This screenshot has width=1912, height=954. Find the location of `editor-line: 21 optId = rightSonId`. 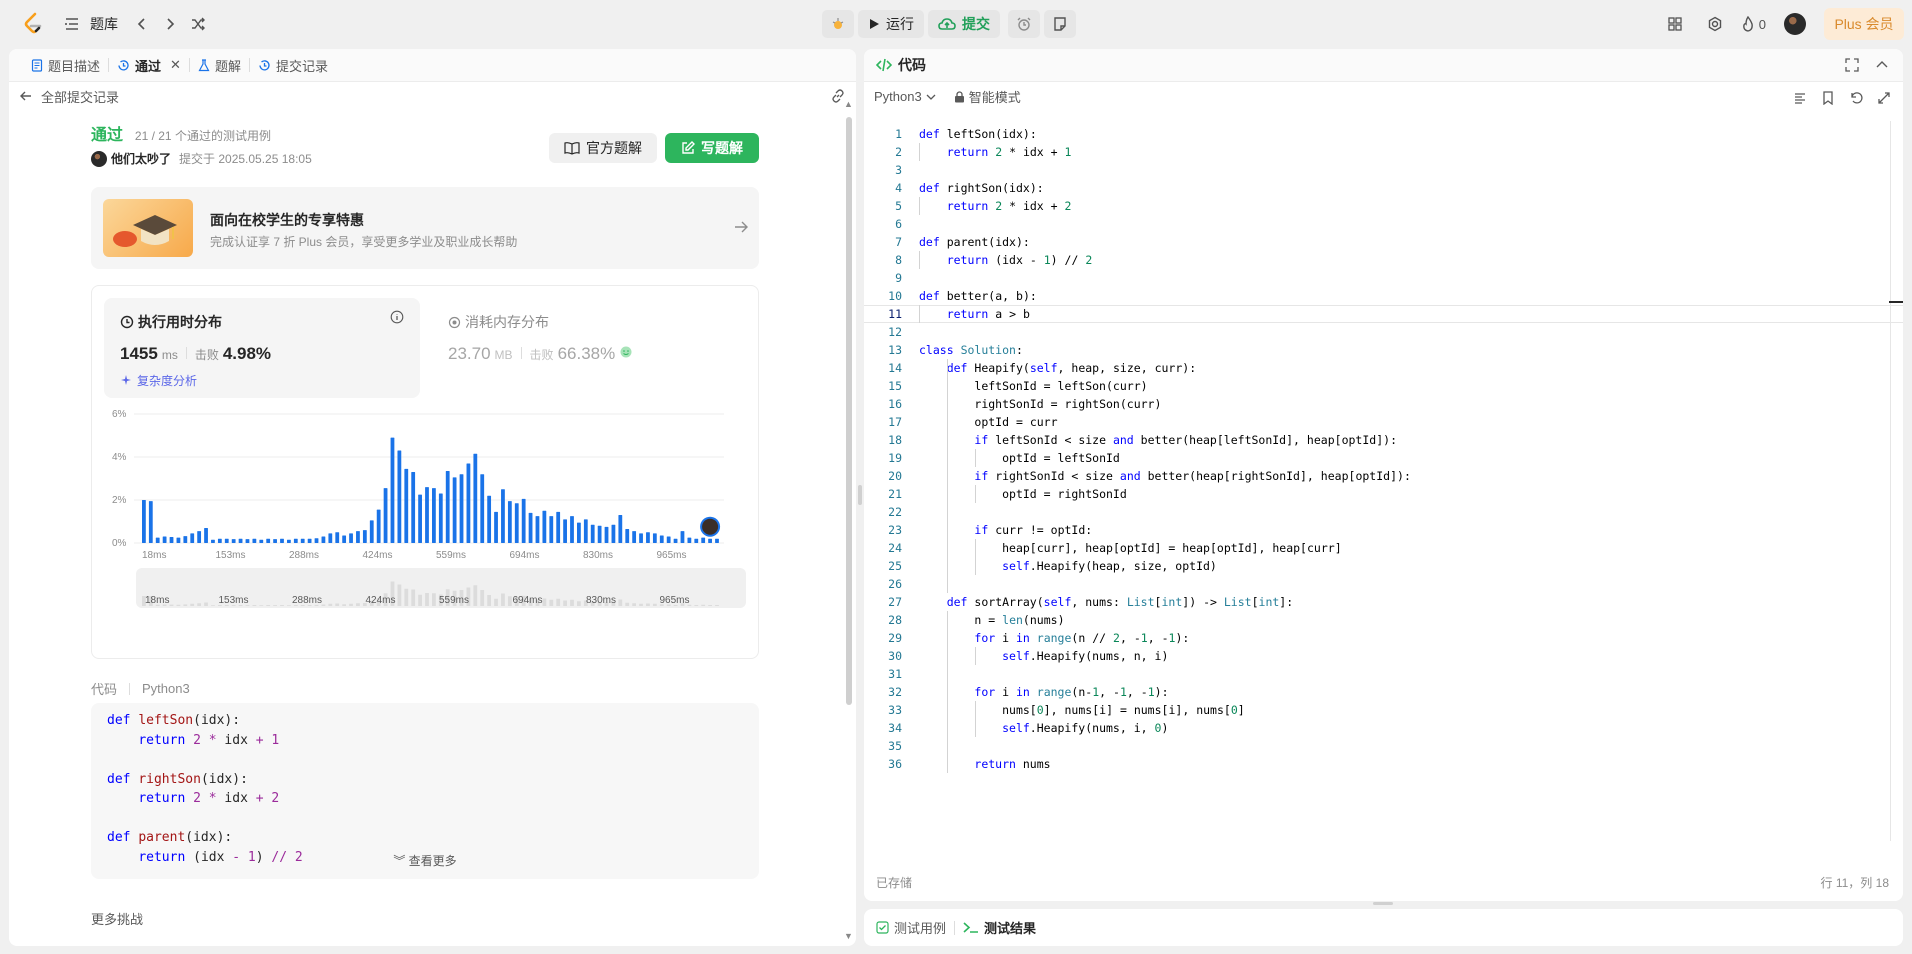

editor-line: 21 optId = rightSonId is located at coordinates (1383, 494).